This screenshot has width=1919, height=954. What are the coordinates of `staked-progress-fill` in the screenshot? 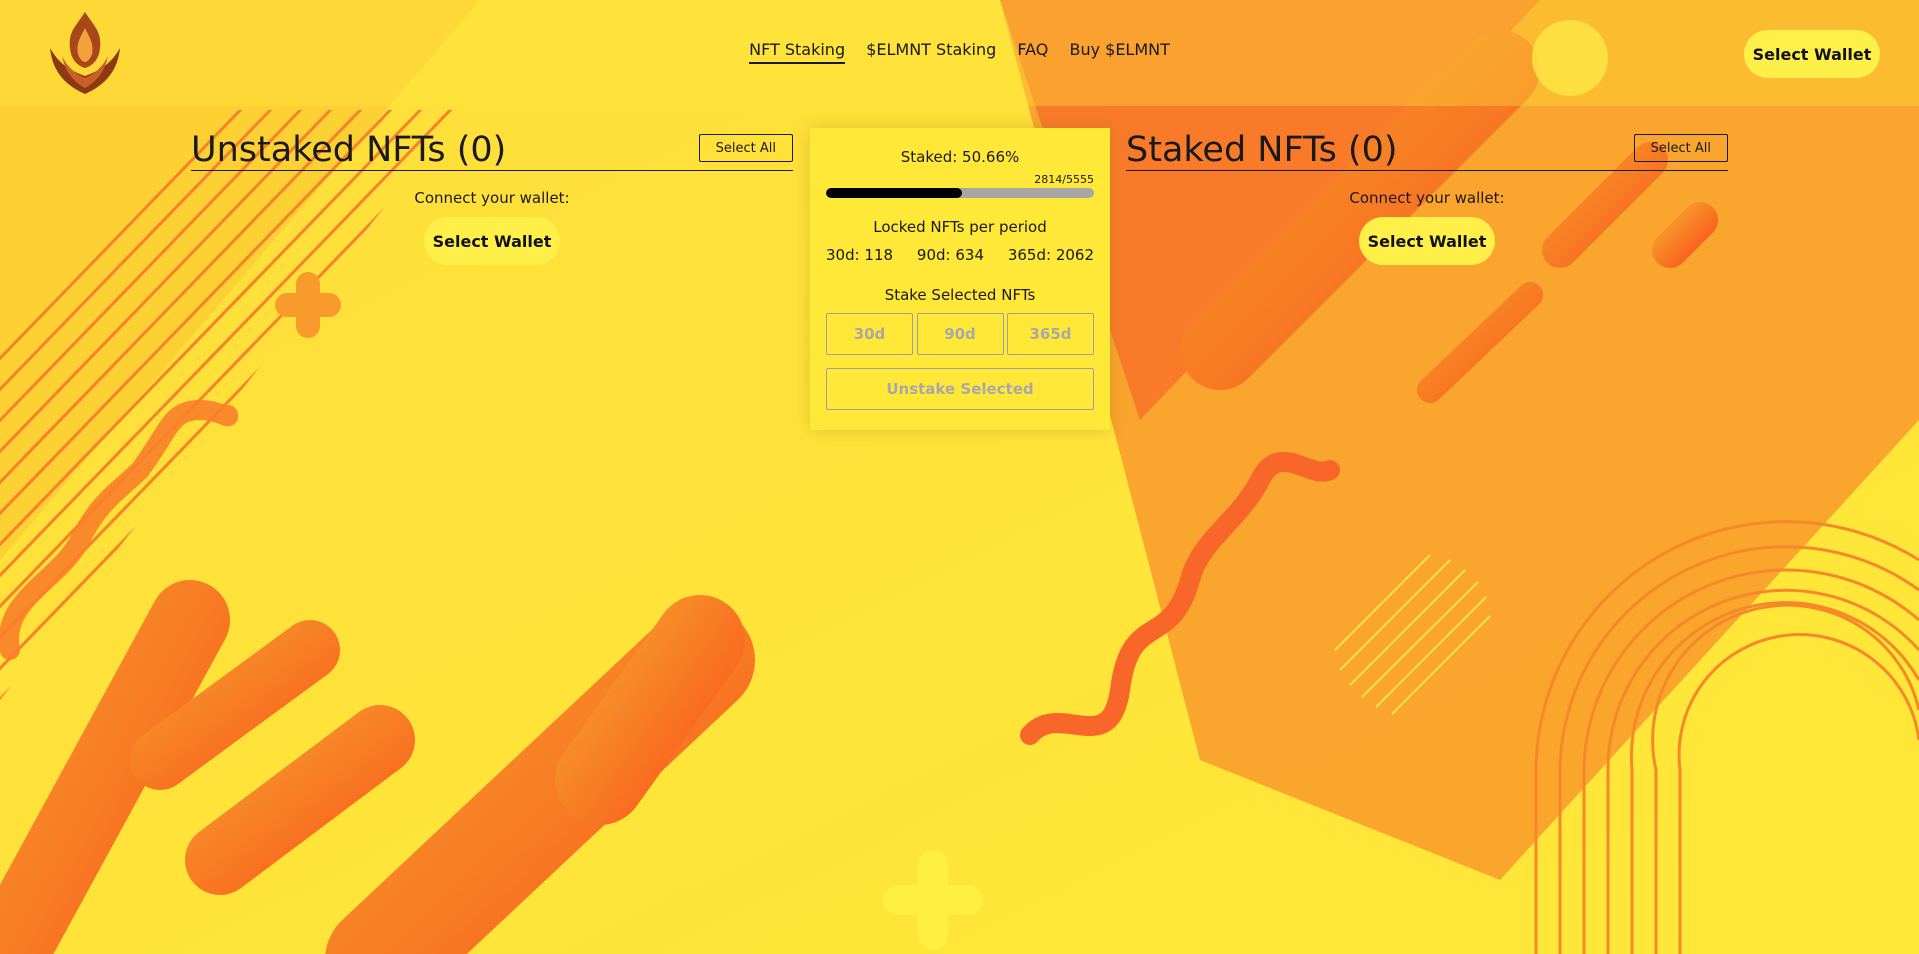 It's located at (894, 193).